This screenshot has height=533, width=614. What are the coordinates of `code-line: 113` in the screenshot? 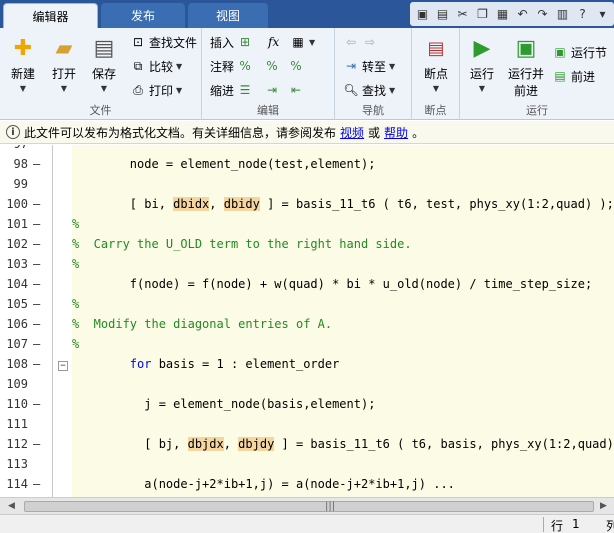 It's located at (307, 467).